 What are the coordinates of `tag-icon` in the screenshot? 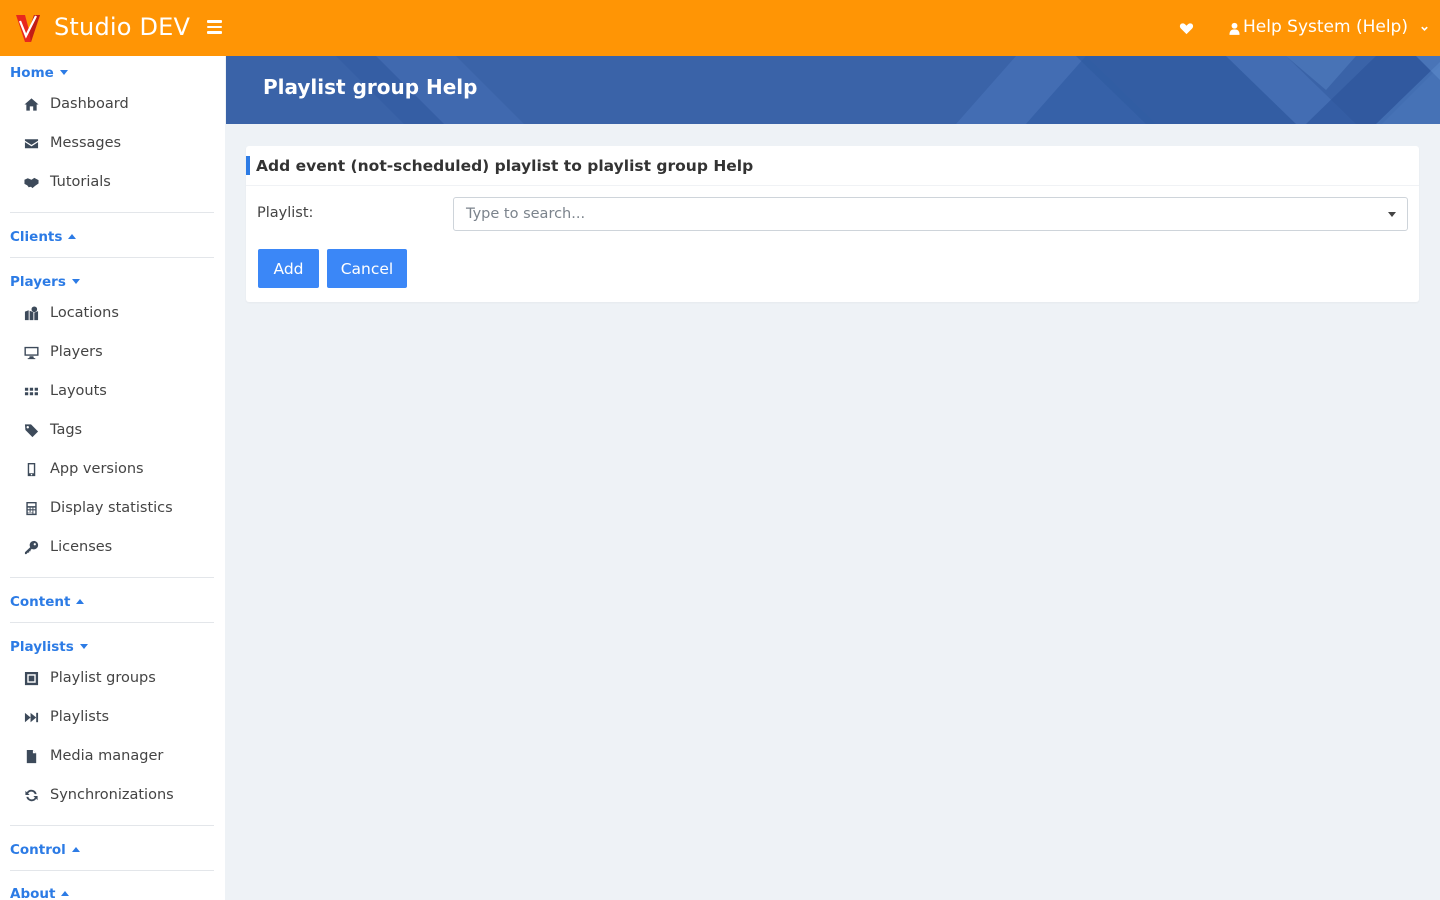 It's located at (31, 430).